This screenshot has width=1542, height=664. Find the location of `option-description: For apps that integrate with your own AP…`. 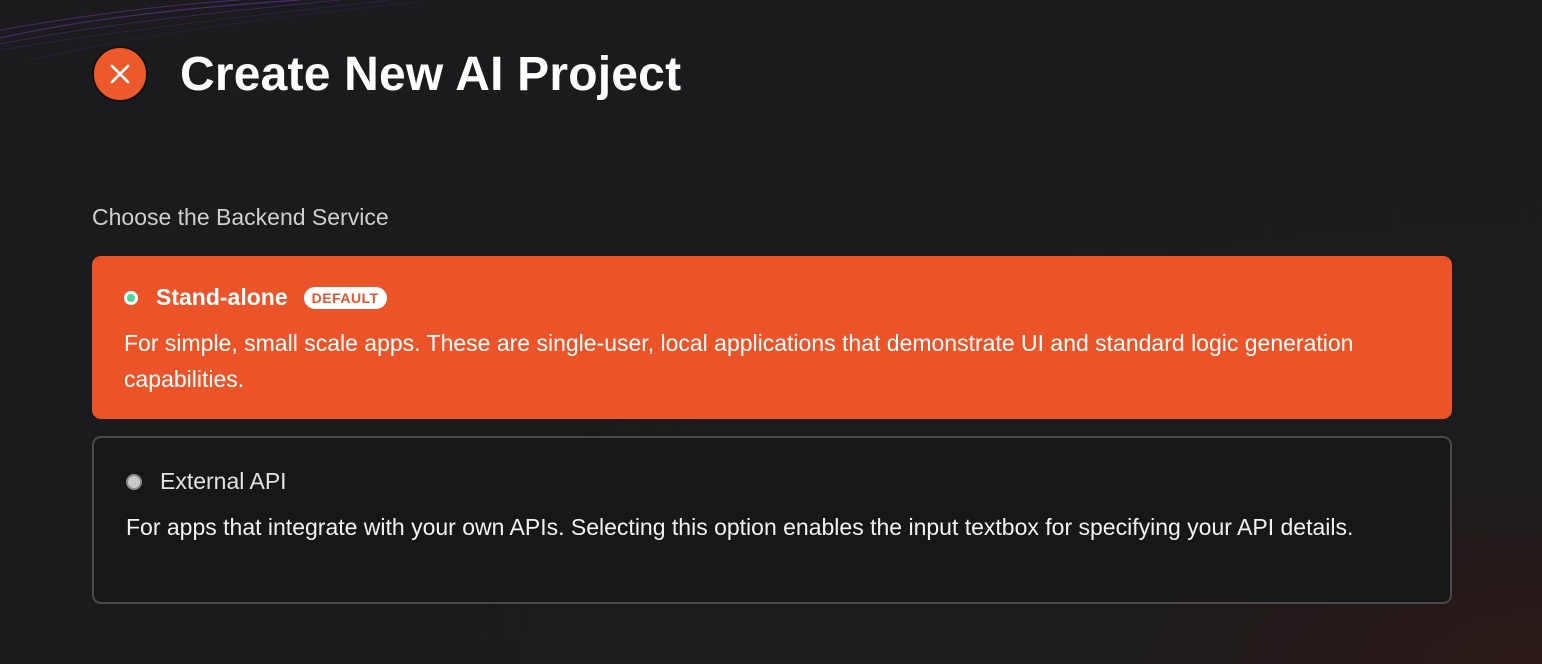

option-description: For apps that integrate with your own AP… is located at coordinates (740, 527).